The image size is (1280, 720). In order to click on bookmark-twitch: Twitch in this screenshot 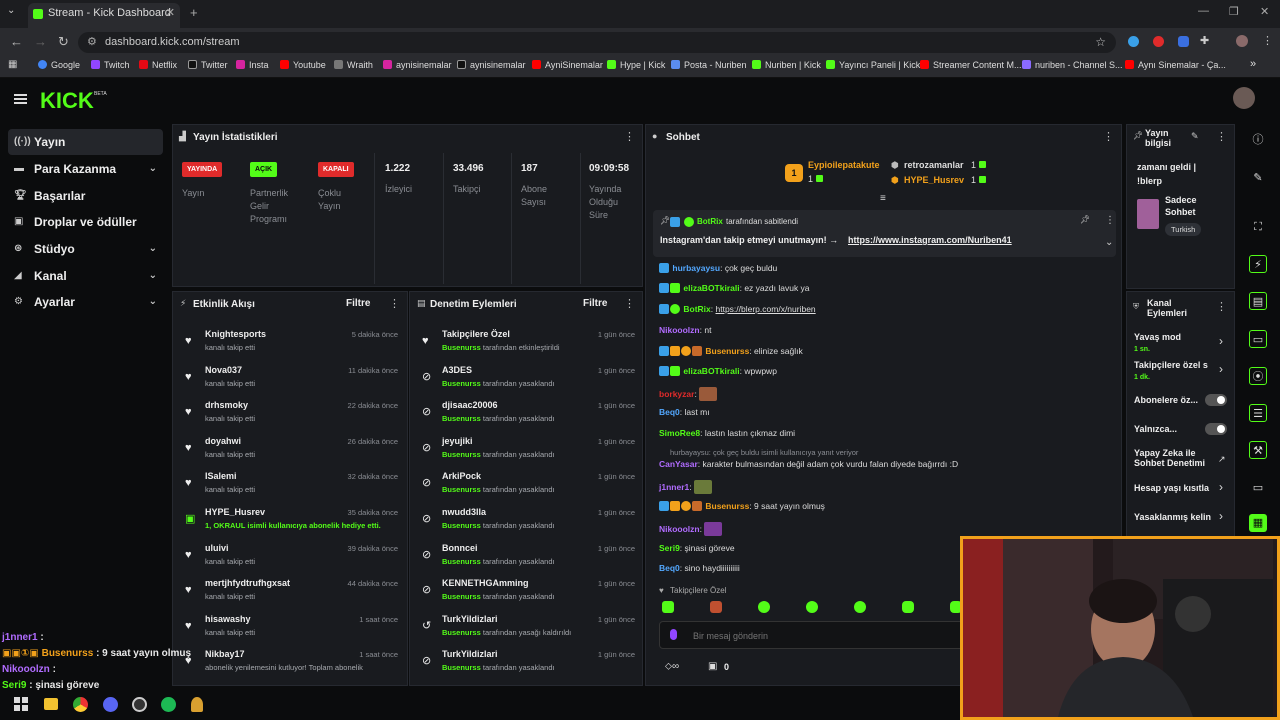, I will do `click(110, 65)`.